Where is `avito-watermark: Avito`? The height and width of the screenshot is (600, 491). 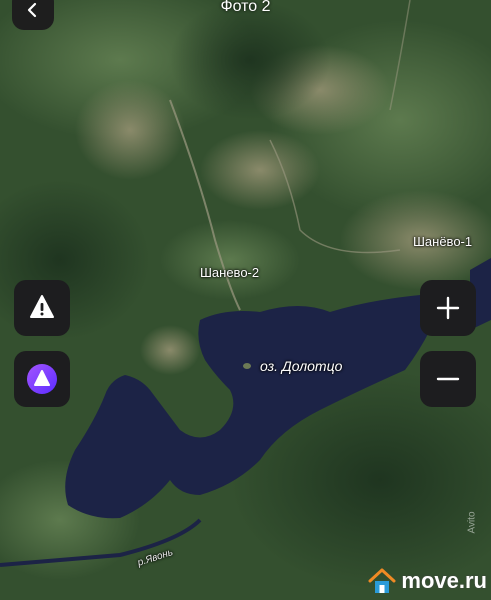
avito-watermark: Avito is located at coordinates (472, 522).